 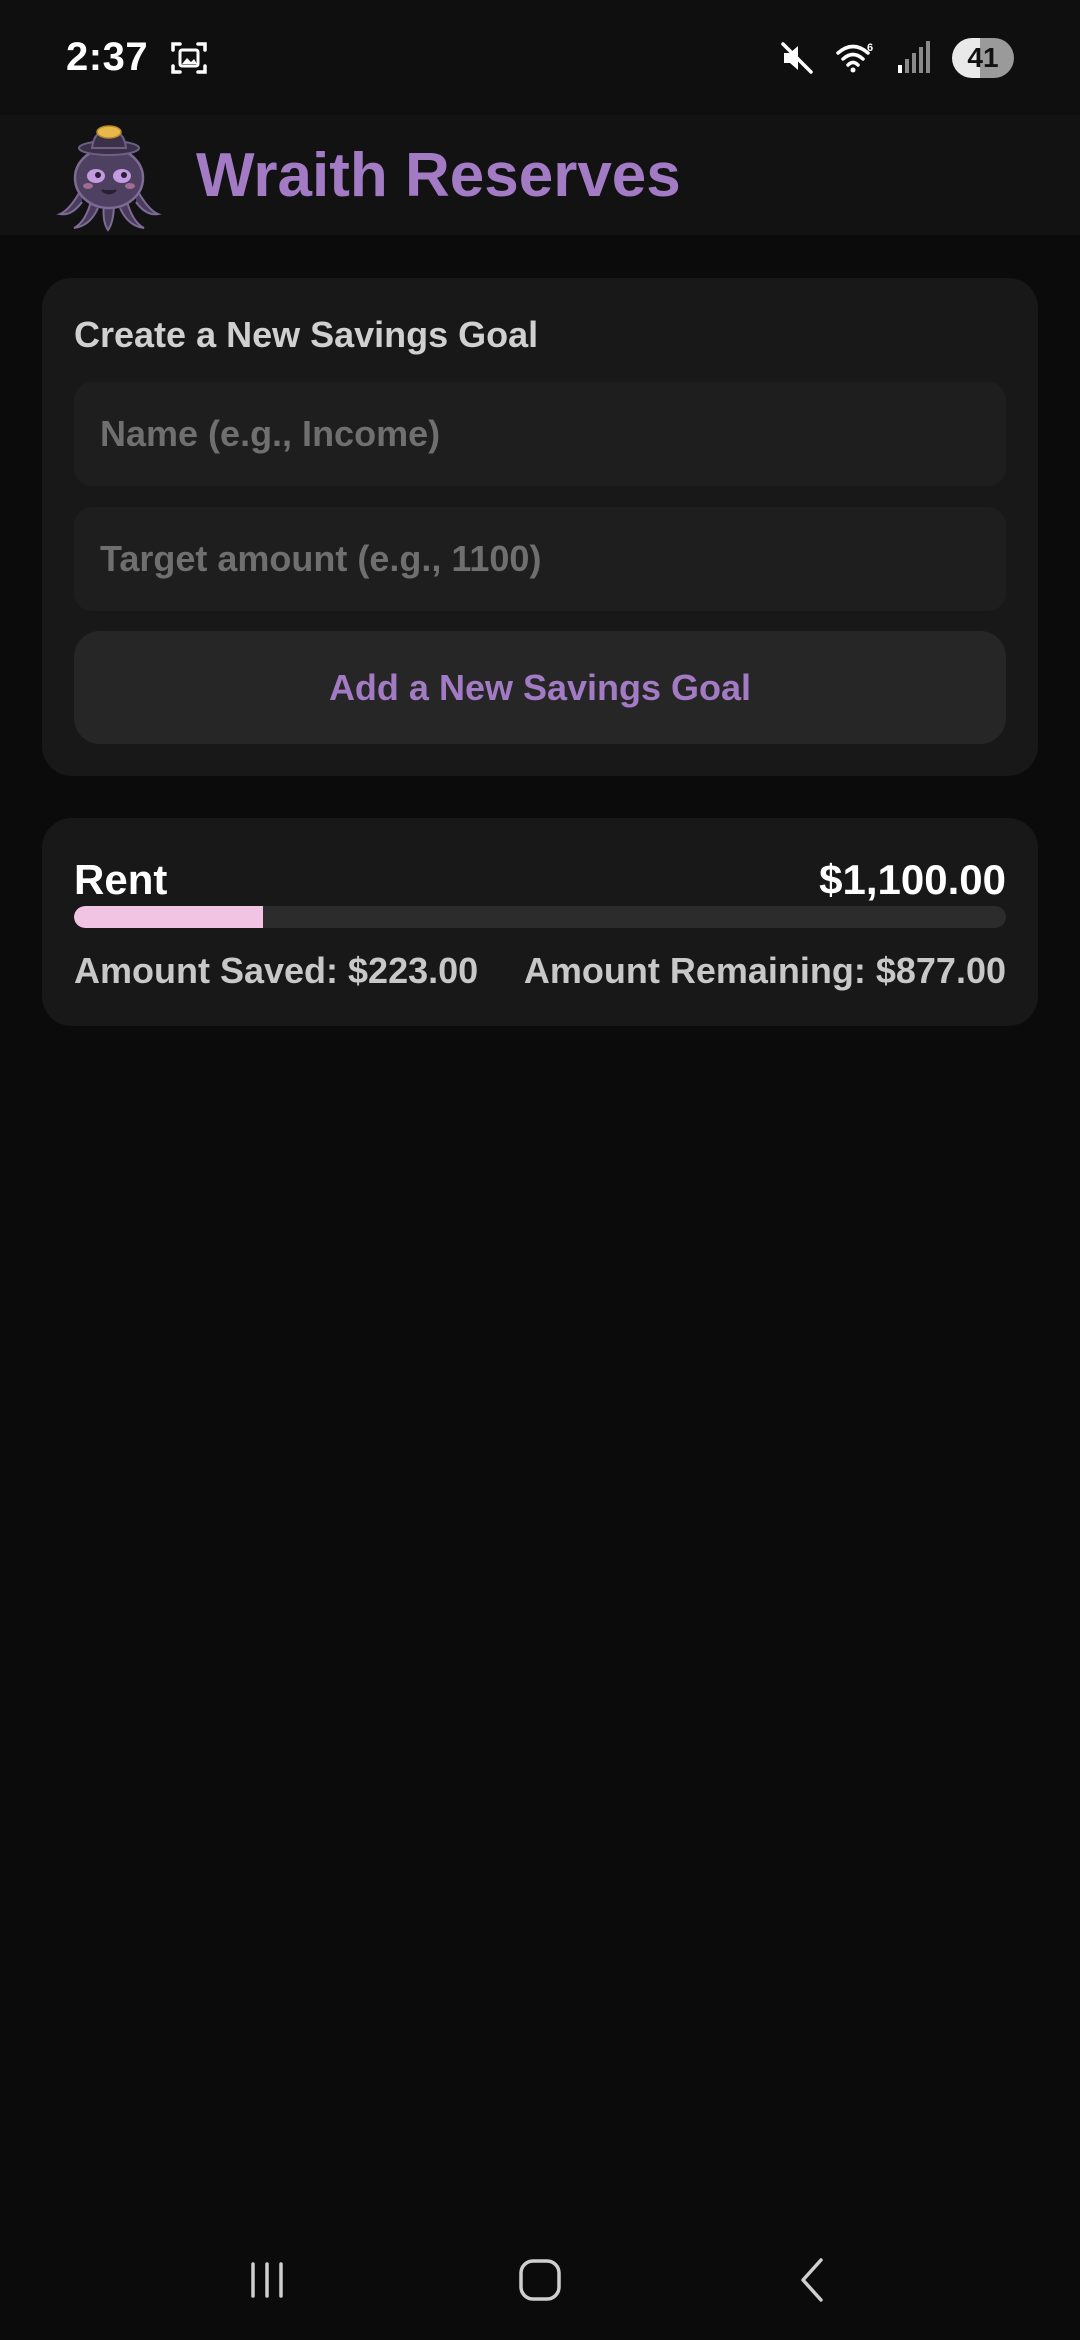 What do you see at coordinates (306, 334) in the screenshot?
I see `create-goal-heading: Create a New Savings Goal` at bounding box center [306, 334].